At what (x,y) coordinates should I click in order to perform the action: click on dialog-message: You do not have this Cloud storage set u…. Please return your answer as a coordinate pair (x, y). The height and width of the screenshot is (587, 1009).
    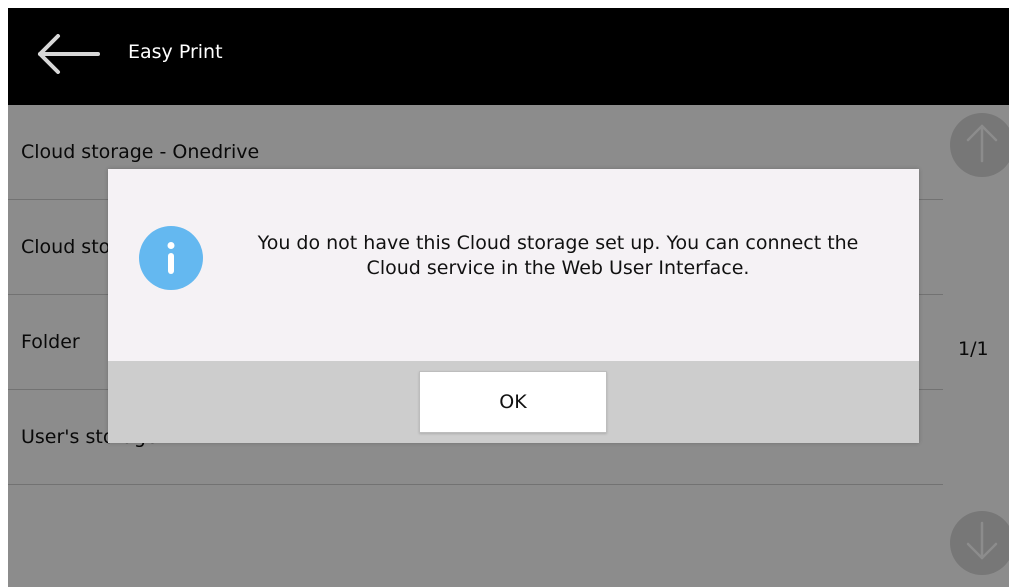
    Looking at the image, I should click on (558, 255).